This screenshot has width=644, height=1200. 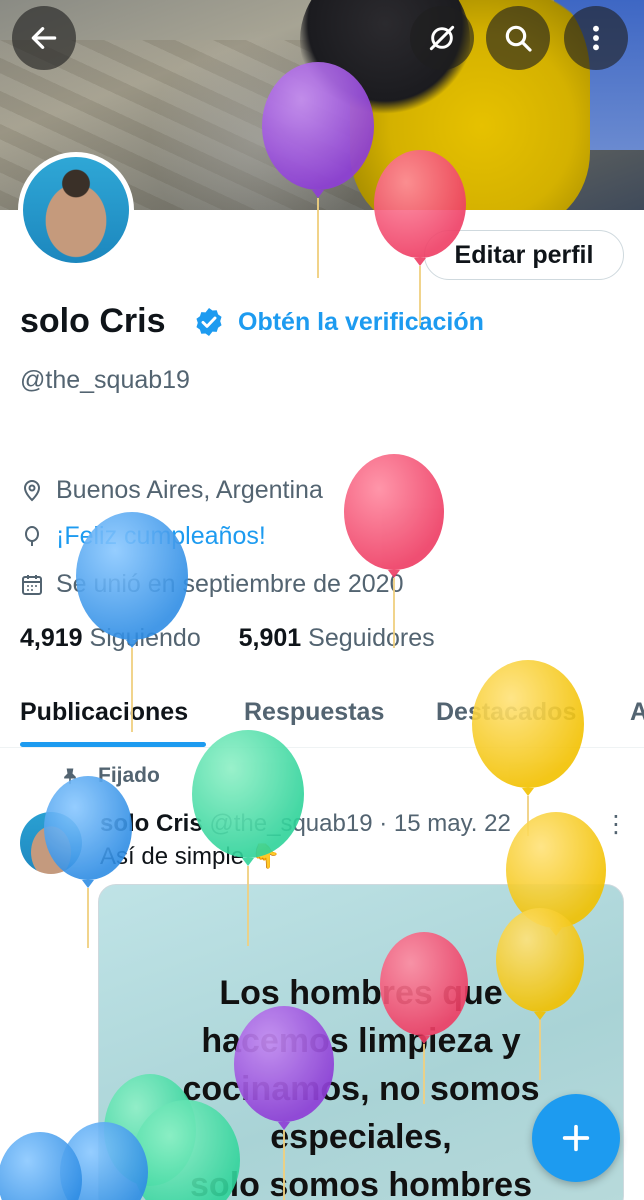 I want to click on location-text: Buenos Aires, Argentina, so click(x=189, y=490).